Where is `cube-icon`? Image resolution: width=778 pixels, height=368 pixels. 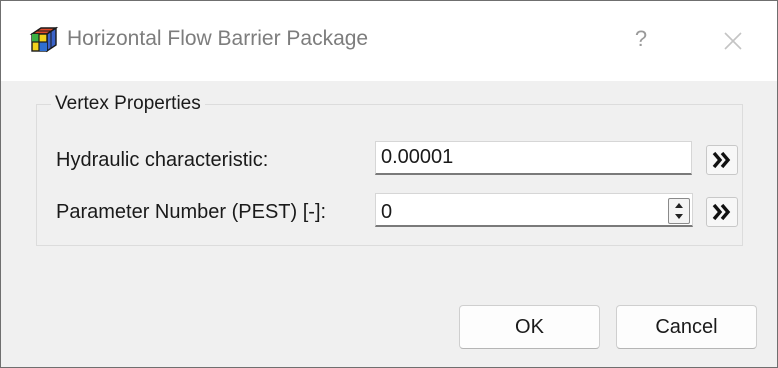
cube-icon is located at coordinates (44, 39).